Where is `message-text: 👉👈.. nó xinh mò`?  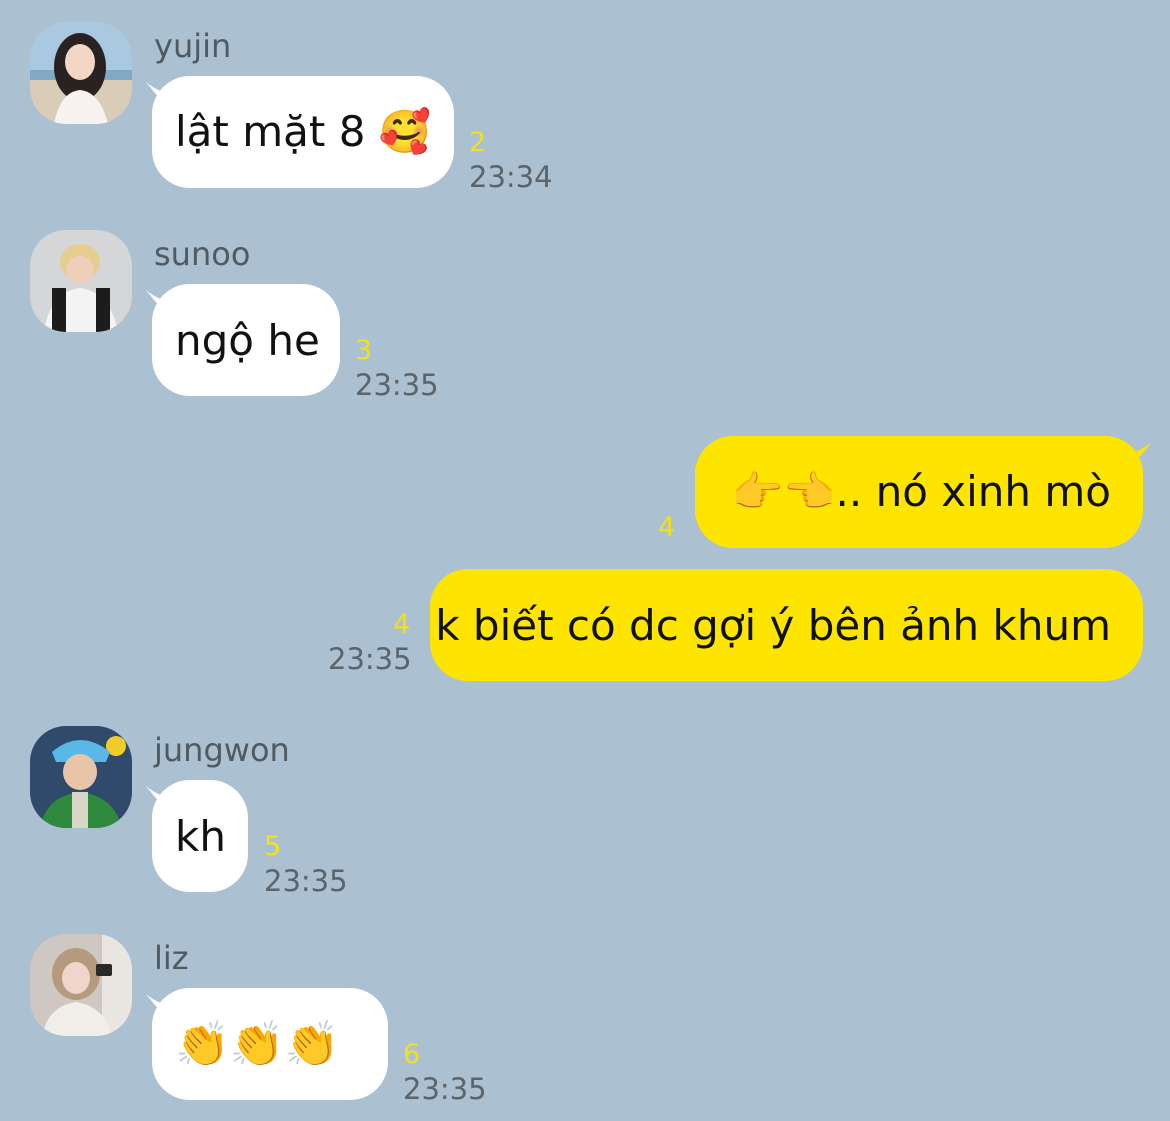 message-text: 👉👈.. nó xinh mò is located at coordinates (920, 491).